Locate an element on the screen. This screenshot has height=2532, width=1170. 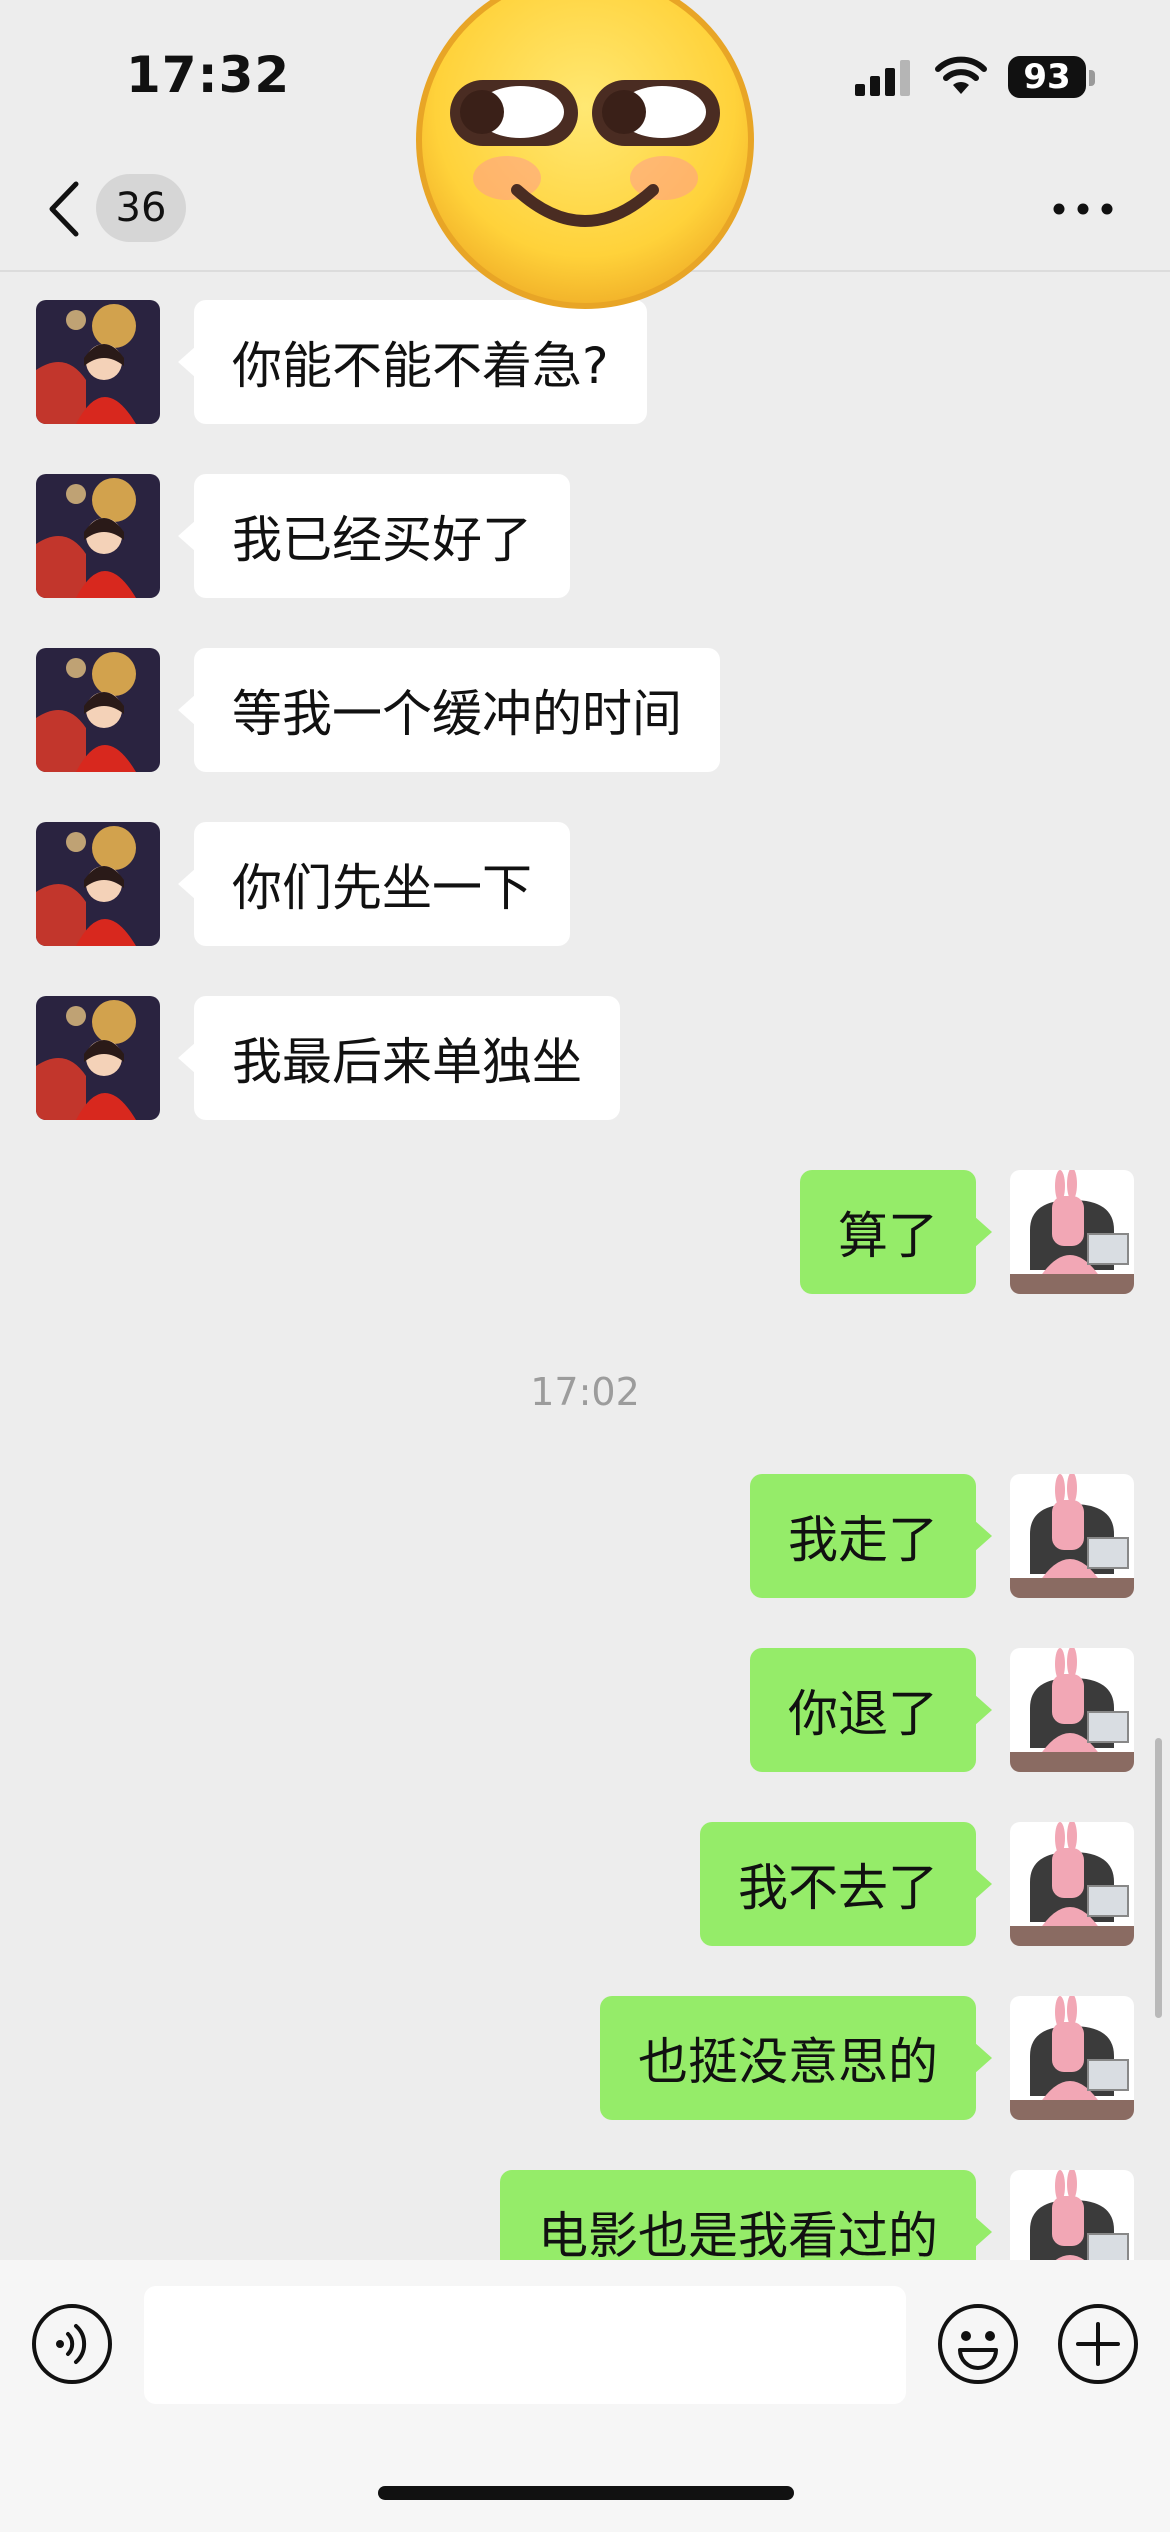
incoming-message: 我已经买好了 is located at coordinates (585, 535).